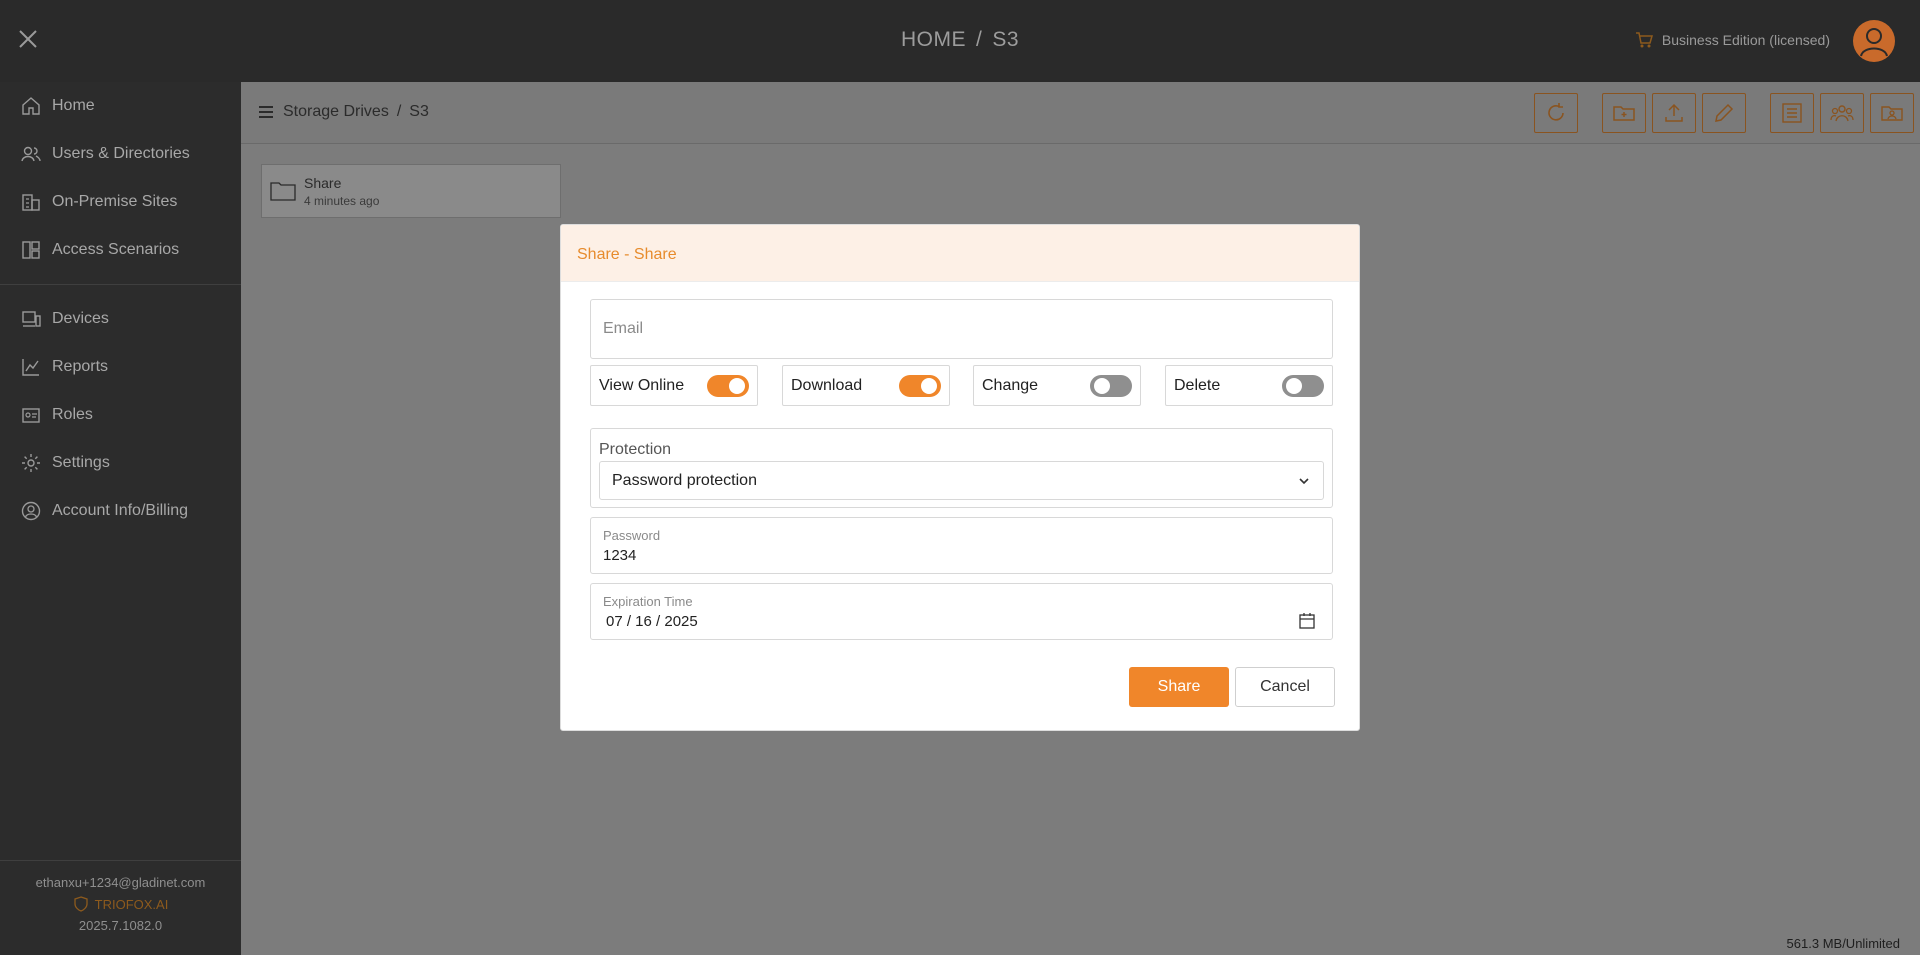 Image resolution: width=1920 pixels, height=955 pixels. I want to click on user-email: ethanxu+1234@gladinet.com, so click(120, 882).